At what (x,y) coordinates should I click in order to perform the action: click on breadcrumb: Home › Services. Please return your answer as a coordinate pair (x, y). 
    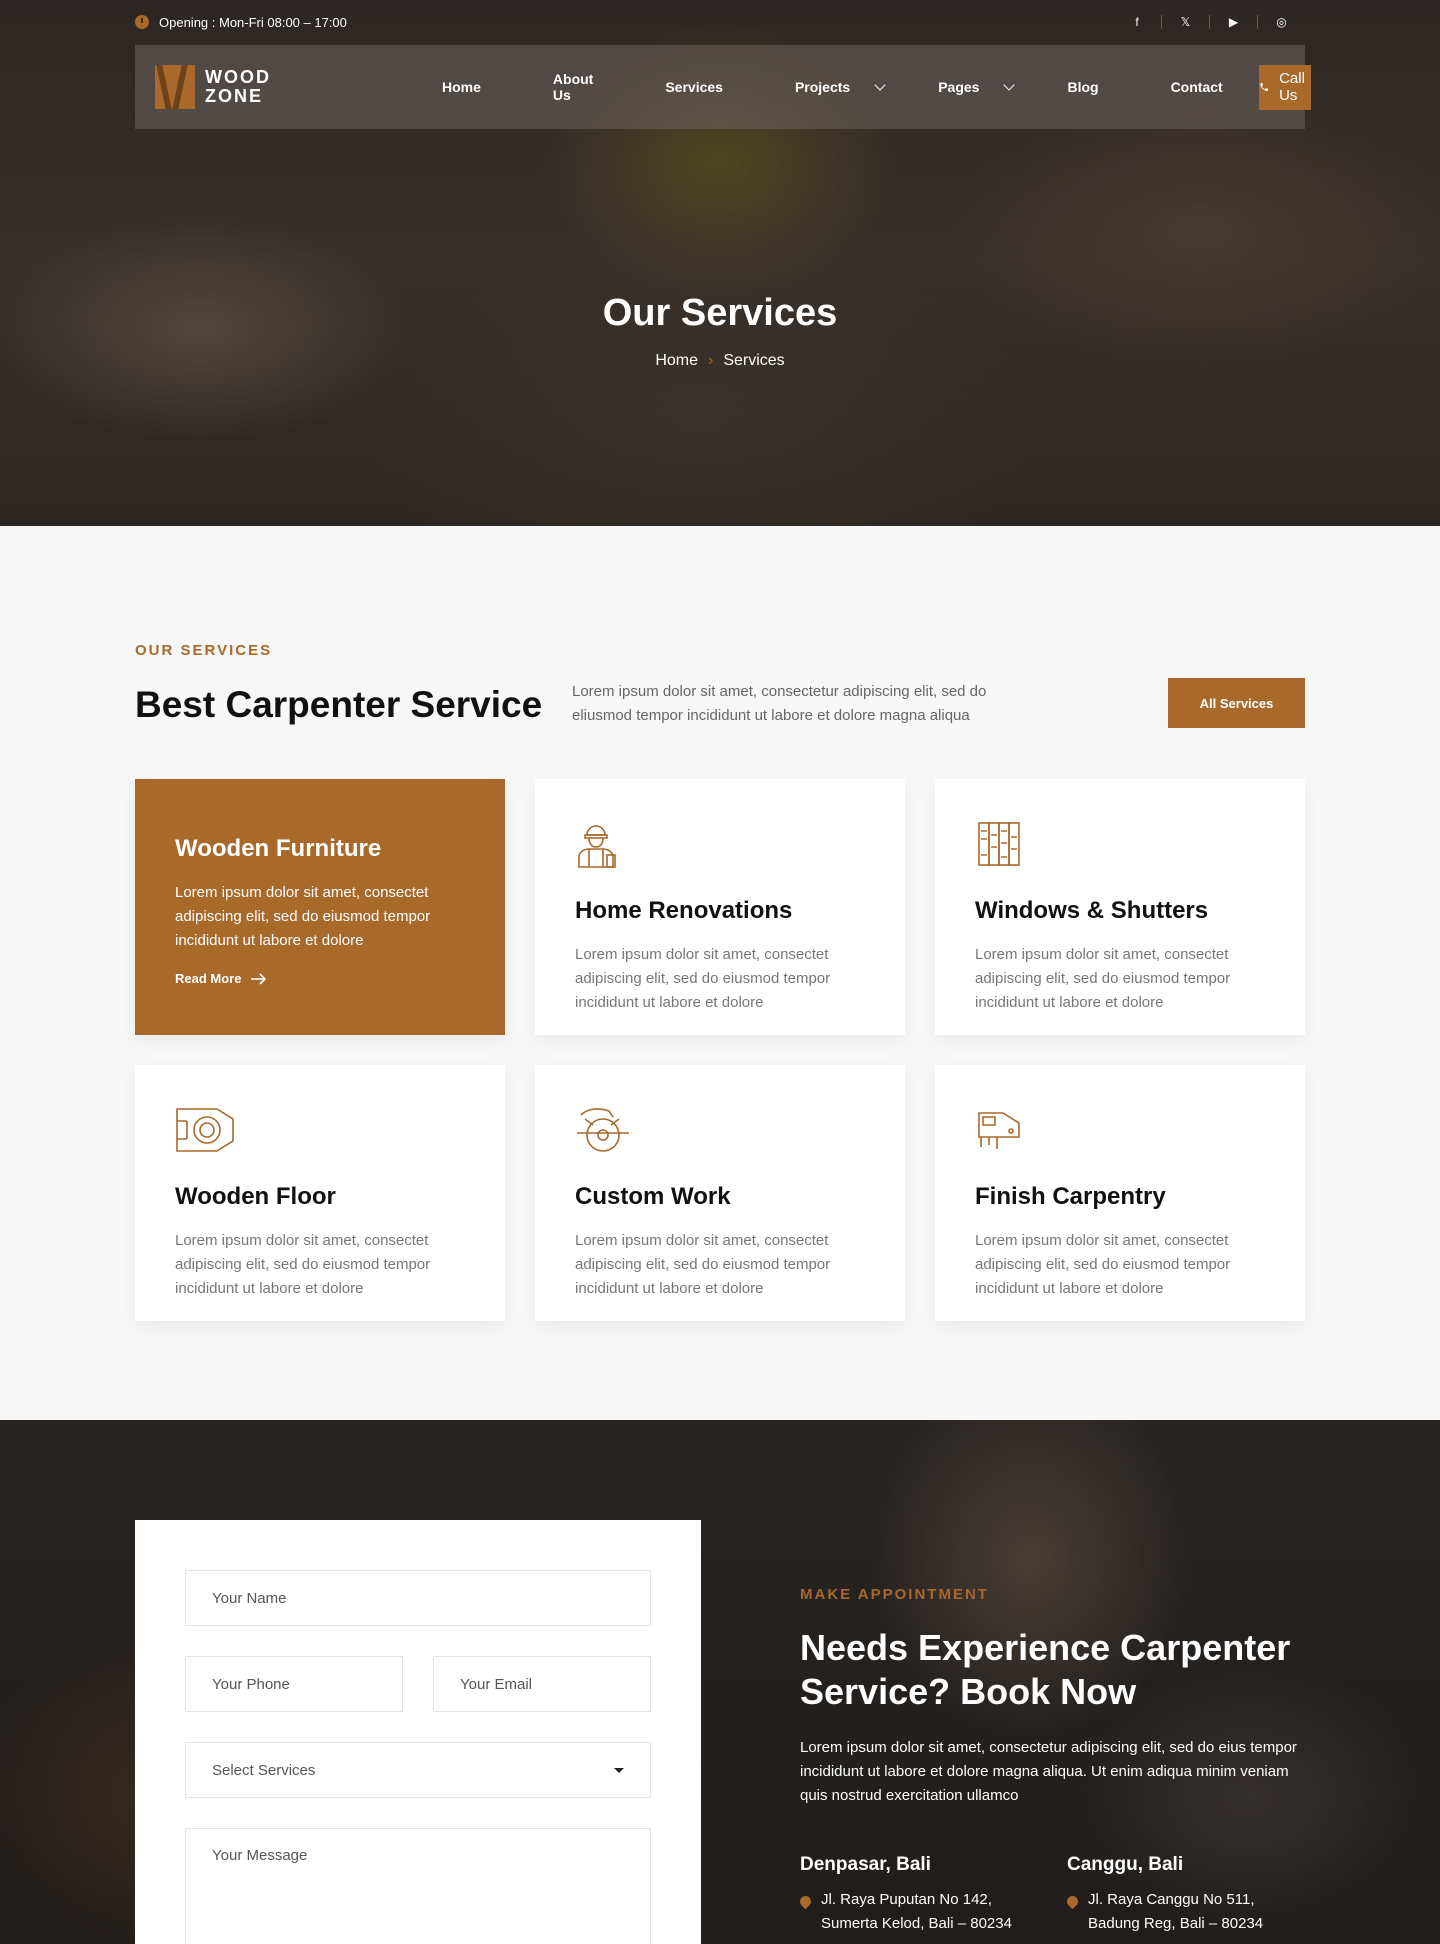
    Looking at the image, I should click on (720, 361).